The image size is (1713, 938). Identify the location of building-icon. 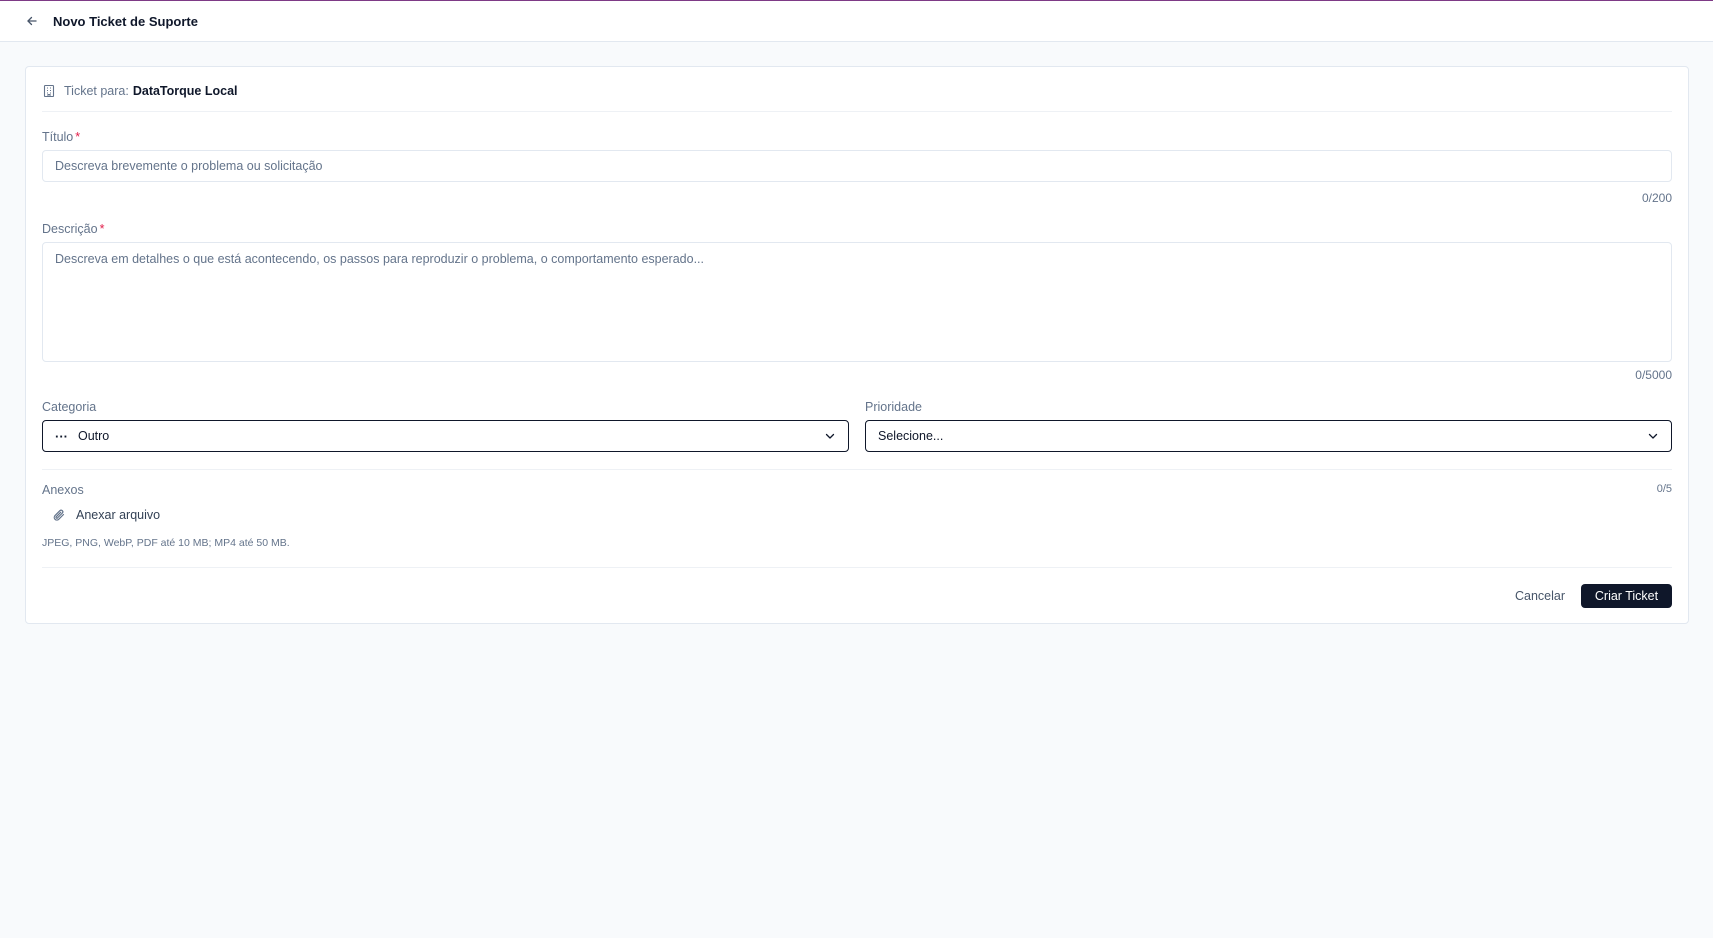
(49, 91).